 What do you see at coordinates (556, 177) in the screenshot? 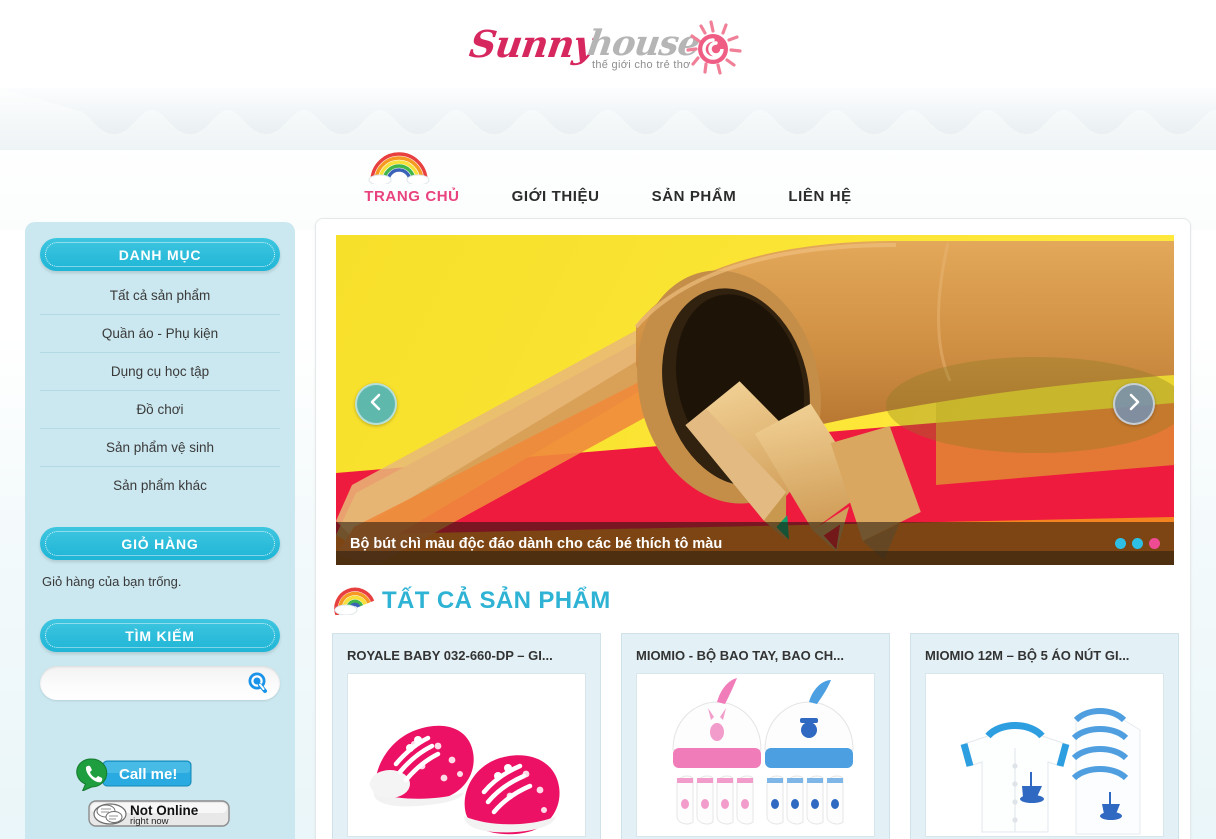
I see `nav-item-gioi-thieu: GIỚI THIỆU` at bounding box center [556, 177].